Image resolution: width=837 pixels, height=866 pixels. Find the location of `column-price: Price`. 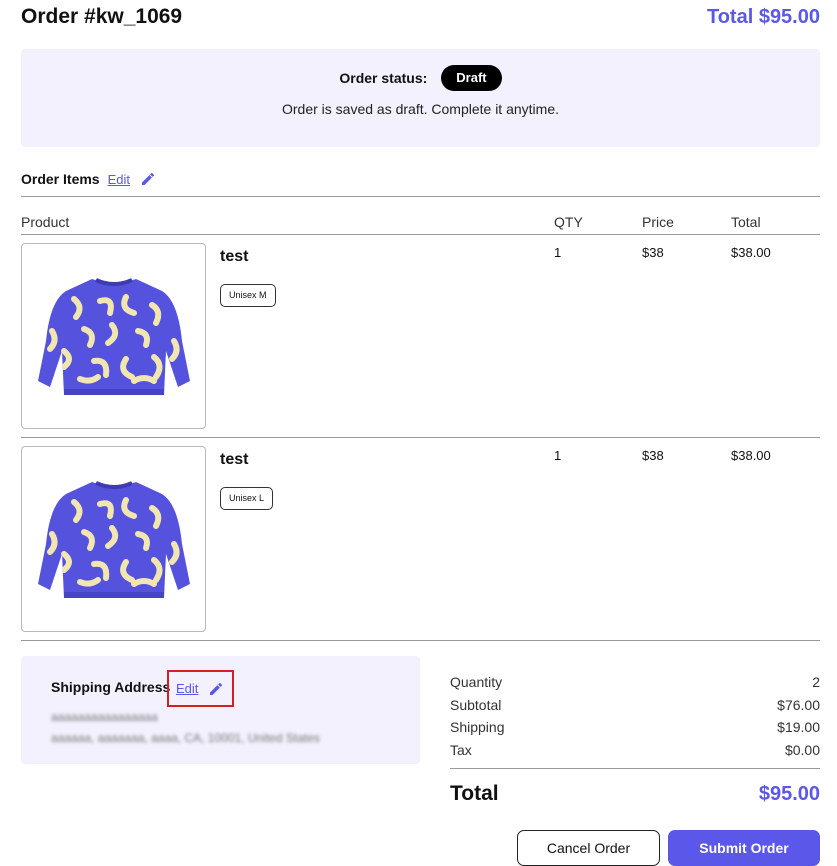

column-price: Price is located at coordinates (658, 222).